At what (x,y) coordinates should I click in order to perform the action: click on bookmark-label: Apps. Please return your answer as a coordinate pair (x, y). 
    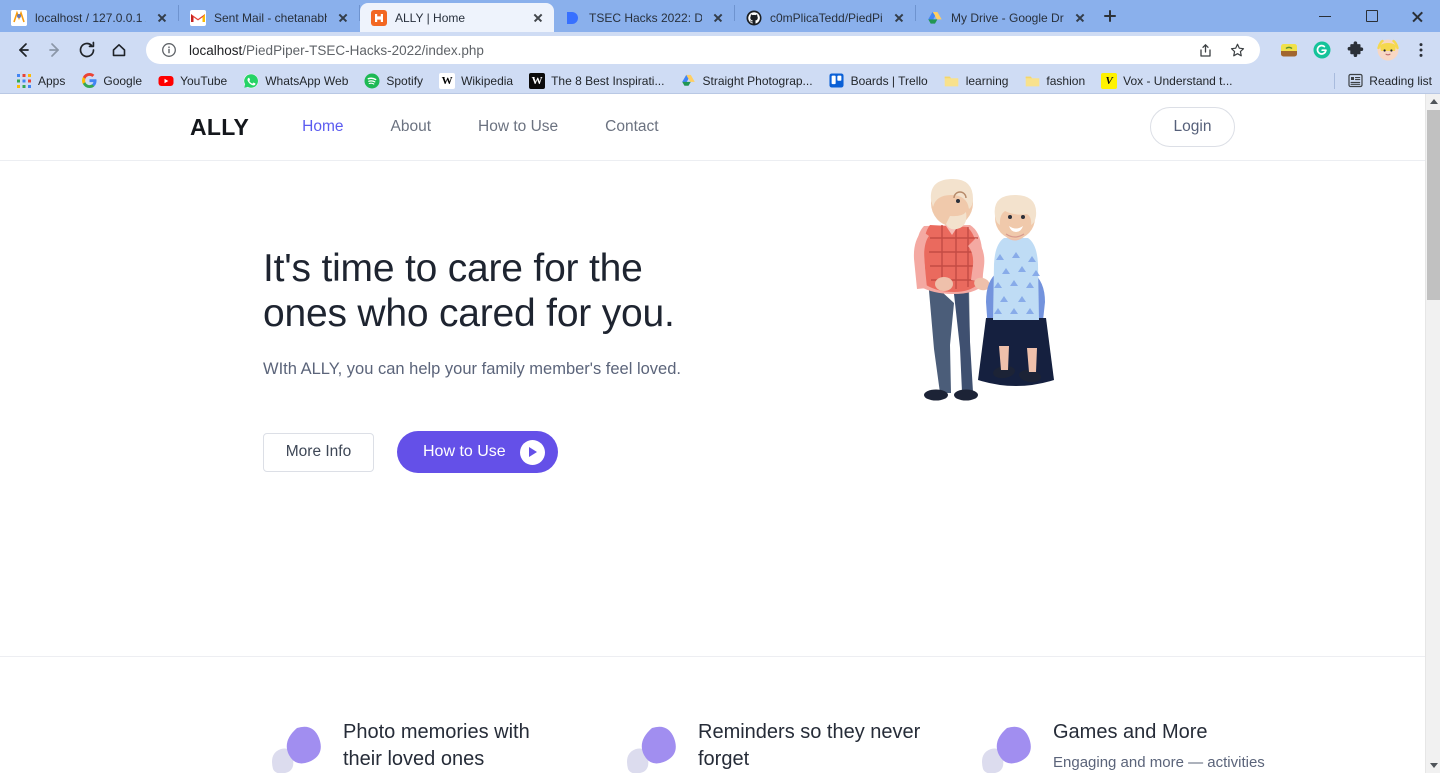
    Looking at the image, I should click on (52, 80).